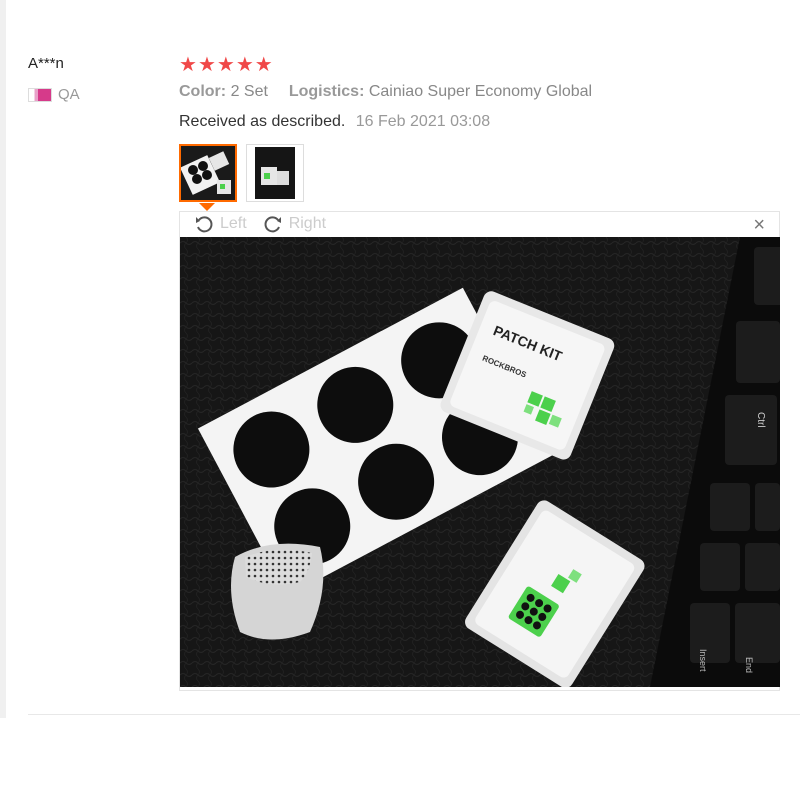 Image resolution: width=800 pixels, height=800 pixels. What do you see at coordinates (204, 224) in the screenshot?
I see `rotate-left-icon` at bounding box center [204, 224].